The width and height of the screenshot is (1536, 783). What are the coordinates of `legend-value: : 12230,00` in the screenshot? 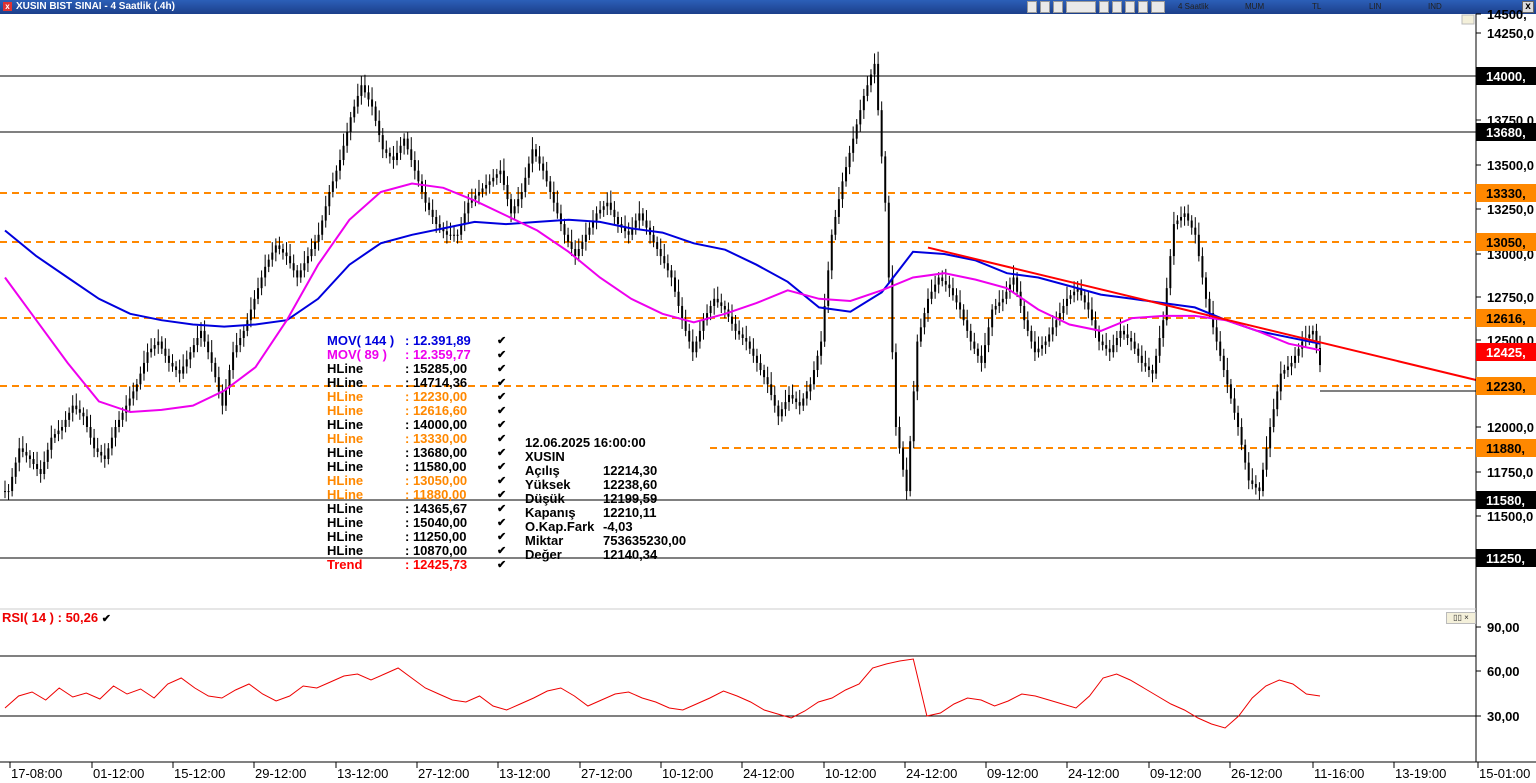 It's located at (436, 396).